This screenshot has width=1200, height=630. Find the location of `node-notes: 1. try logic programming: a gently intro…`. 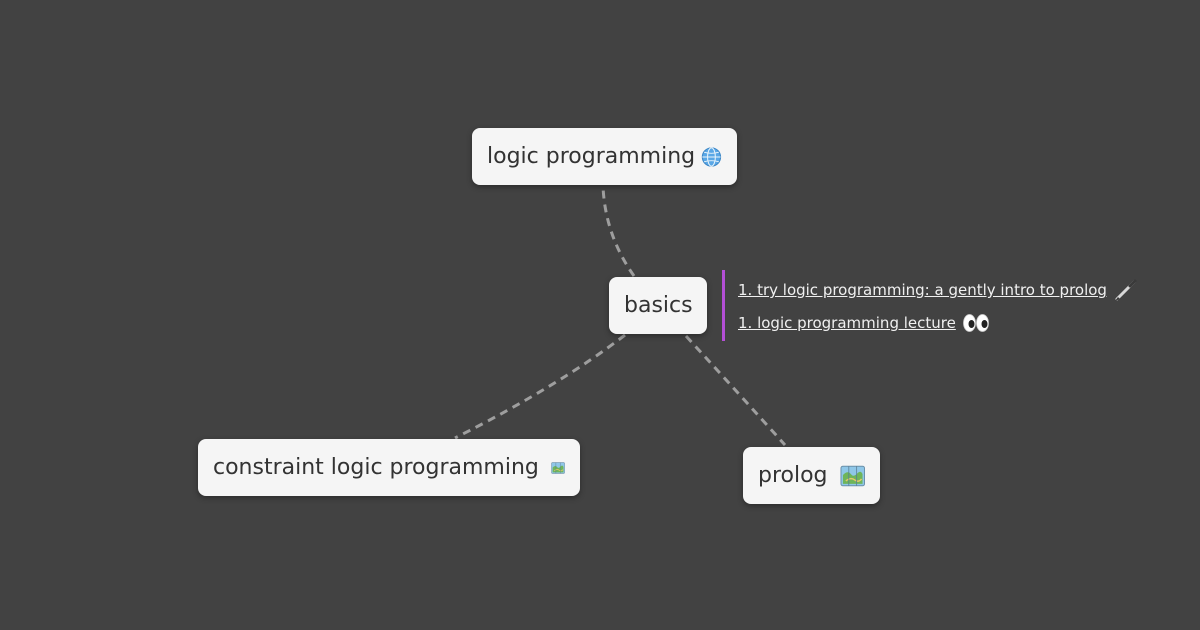

node-notes: 1. try logic programming: a gently intro… is located at coordinates (929, 305).